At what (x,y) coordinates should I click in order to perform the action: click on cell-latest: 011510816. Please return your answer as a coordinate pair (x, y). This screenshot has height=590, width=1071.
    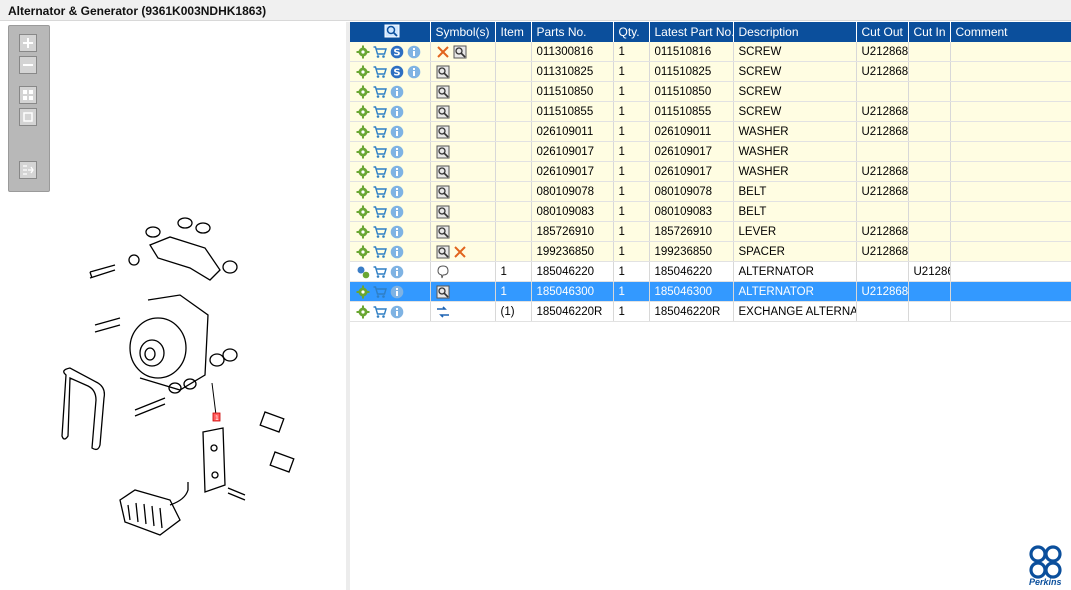
    Looking at the image, I should click on (691, 52).